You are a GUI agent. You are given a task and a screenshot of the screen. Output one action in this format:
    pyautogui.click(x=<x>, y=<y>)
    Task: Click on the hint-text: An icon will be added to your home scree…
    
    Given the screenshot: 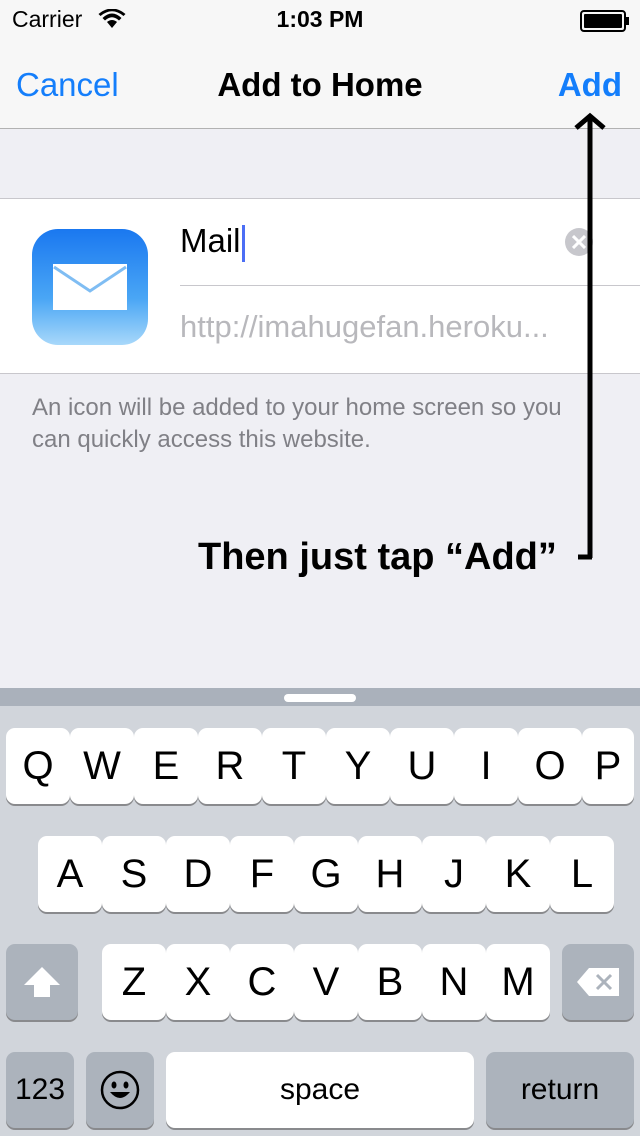 What is the action you would take?
    pyautogui.click(x=297, y=423)
    